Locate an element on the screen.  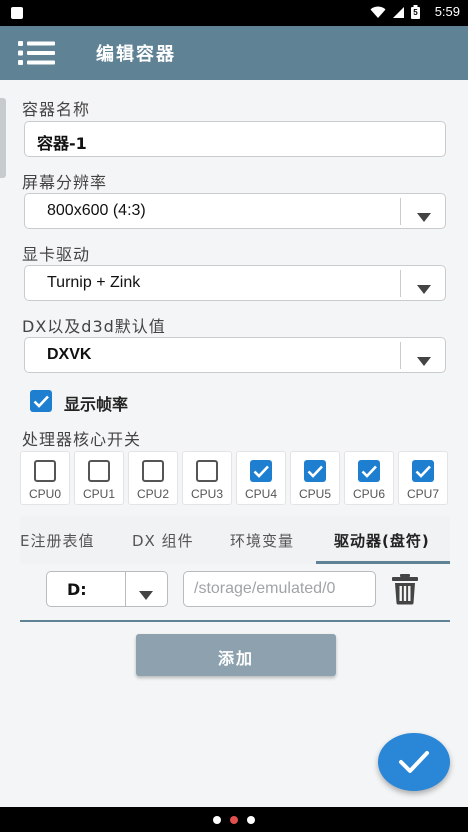
gpu-driver-select: Turnip + Zink is located at coordinates (235, 283).